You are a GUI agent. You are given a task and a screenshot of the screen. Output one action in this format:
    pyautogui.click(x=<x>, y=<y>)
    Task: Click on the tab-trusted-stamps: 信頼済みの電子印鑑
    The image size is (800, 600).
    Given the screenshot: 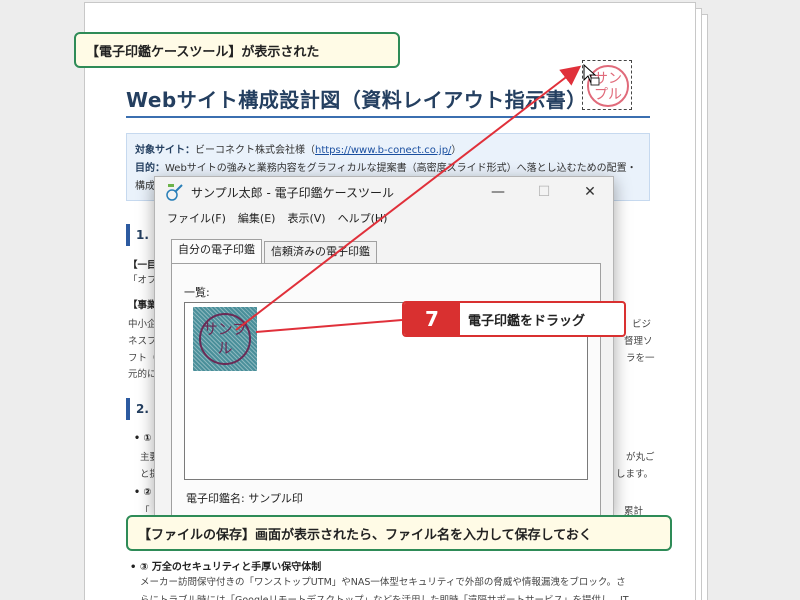 What is the action you would take?
    pyautogui.click(x=320, y=252)
    